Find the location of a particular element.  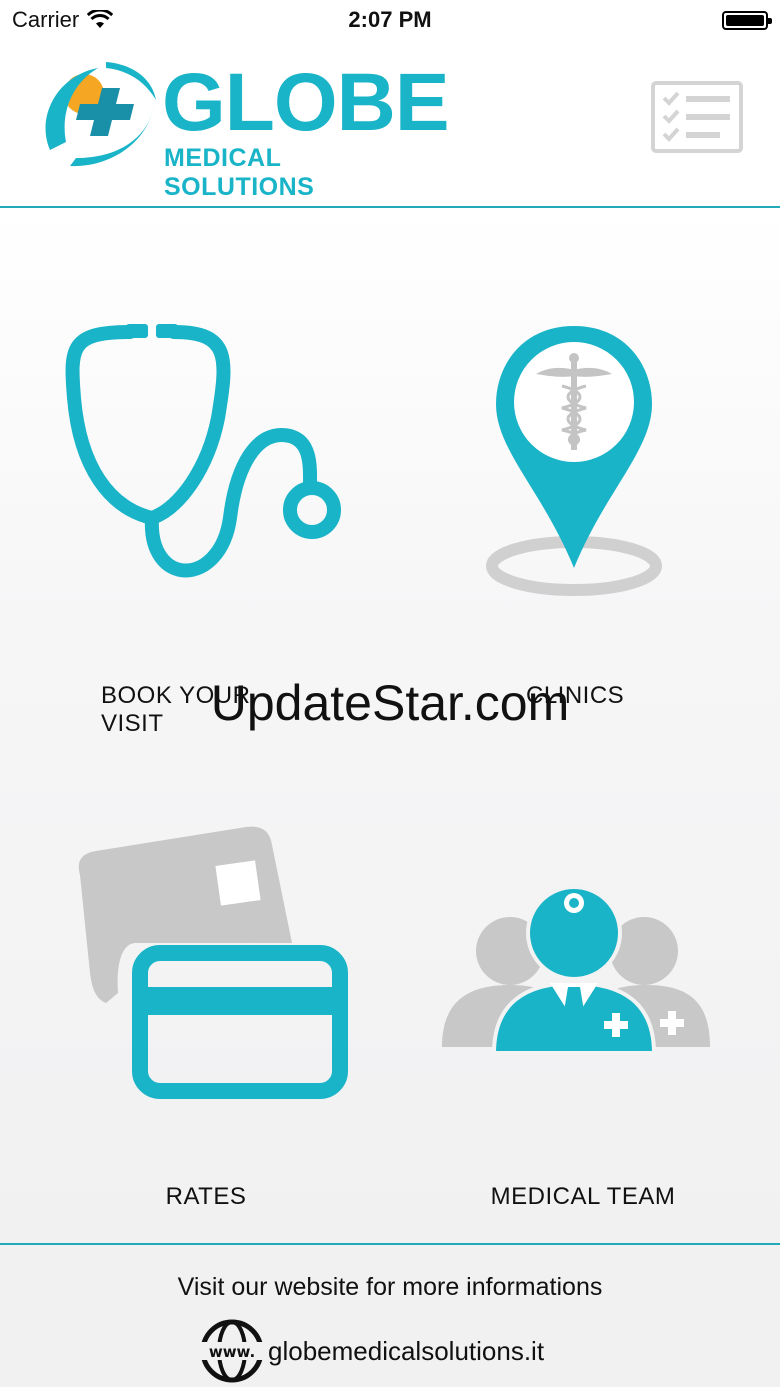

footer-text: Visit our website for more informations is located at coordinates (390, 1287).